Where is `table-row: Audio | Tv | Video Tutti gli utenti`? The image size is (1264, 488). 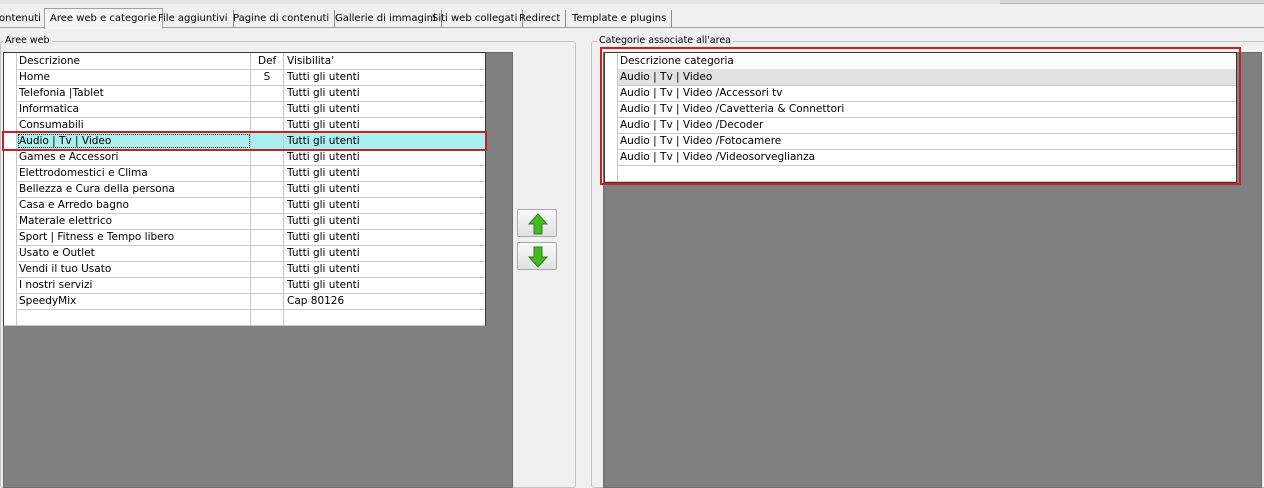
table-row: Audio | Tv | Video Tutti gli utenti is located at coordinates (244, 141).